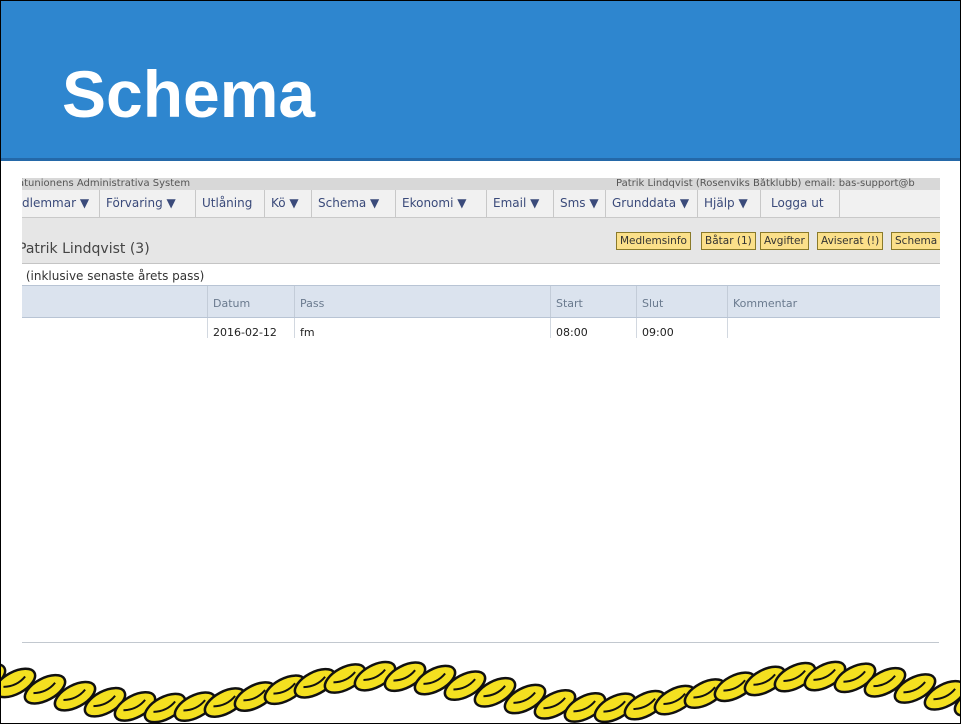 Image resolution: width=961 pixels, height=724 pixels. Describe the element at coordinates (354, 203) in the screenshot. I see `menu-schema: Schema ▼` at that location.